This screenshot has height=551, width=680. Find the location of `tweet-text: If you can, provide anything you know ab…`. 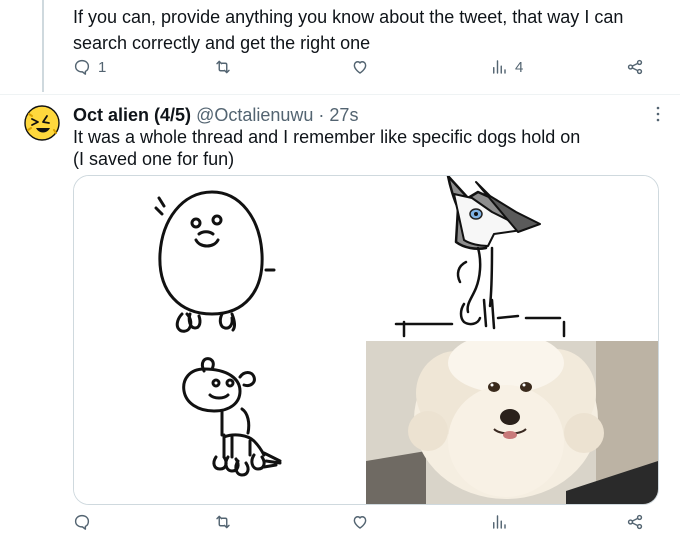

tweet-text: If you can, provide anything you know ab… is located at coordinates (368, 30).